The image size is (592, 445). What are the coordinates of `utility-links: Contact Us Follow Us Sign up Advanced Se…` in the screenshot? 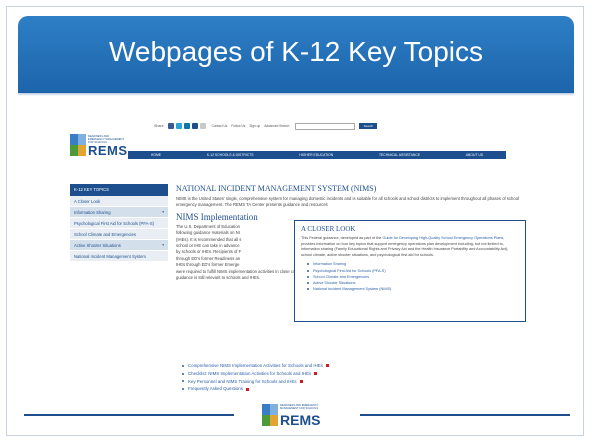 It's located at (251, 126).